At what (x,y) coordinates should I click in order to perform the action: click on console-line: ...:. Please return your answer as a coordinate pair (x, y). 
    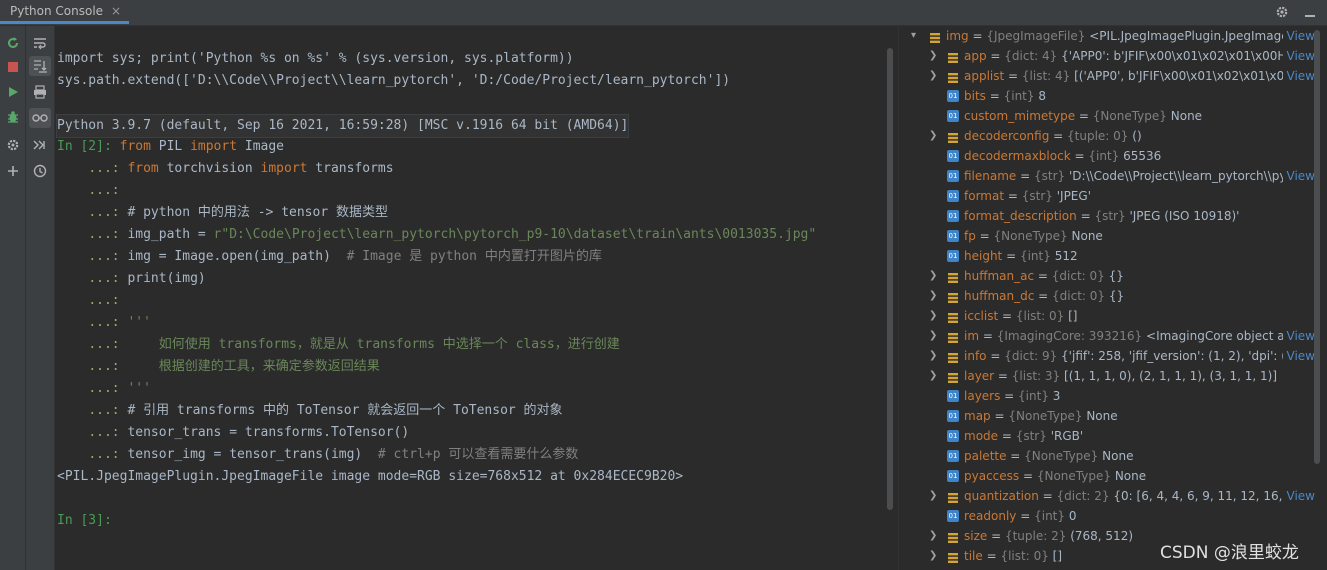
    Looking at the image, I should click on (88, 191).